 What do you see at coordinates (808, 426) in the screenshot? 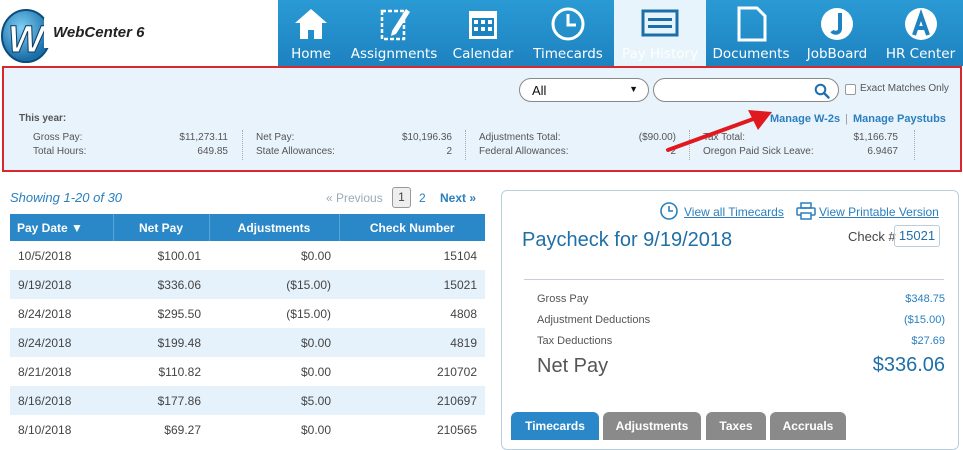
I see `tab-accruals: Accruals` at bounding box center [808, 426].